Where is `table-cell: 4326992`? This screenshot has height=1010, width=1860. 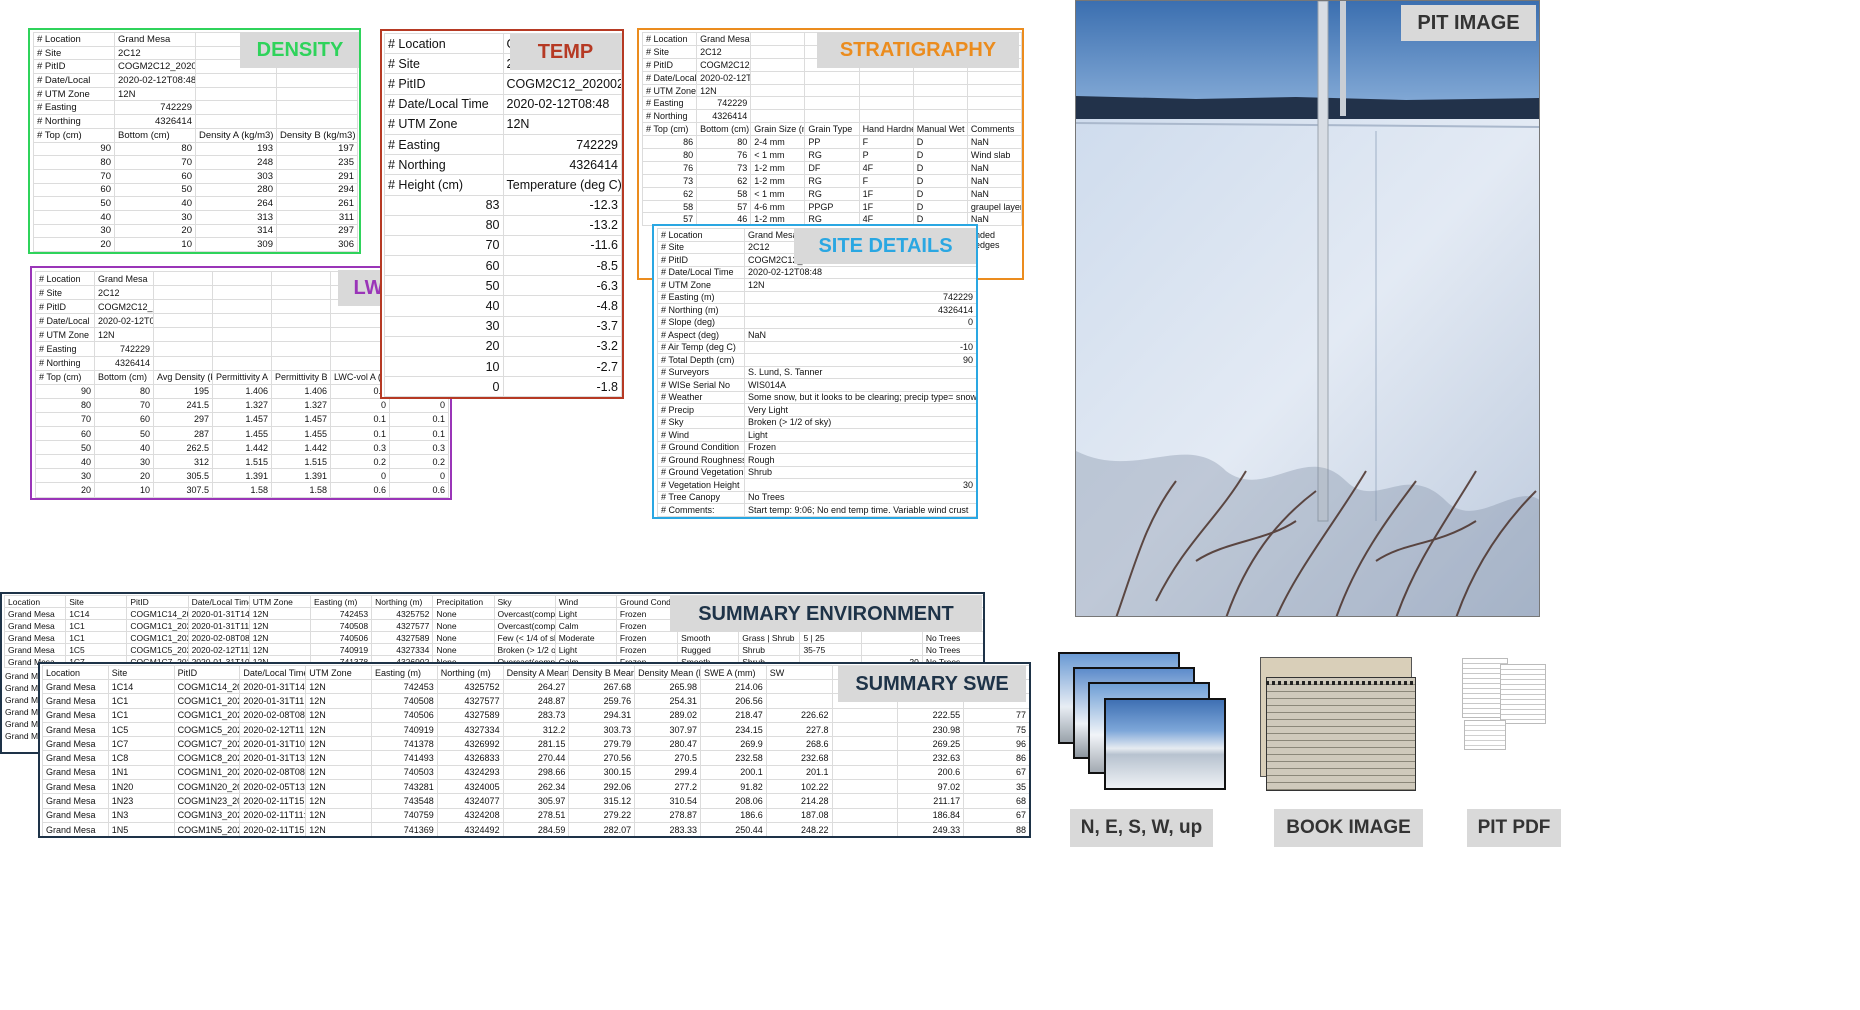 table-cell: 4326992 is located at coordinates (470, 744).